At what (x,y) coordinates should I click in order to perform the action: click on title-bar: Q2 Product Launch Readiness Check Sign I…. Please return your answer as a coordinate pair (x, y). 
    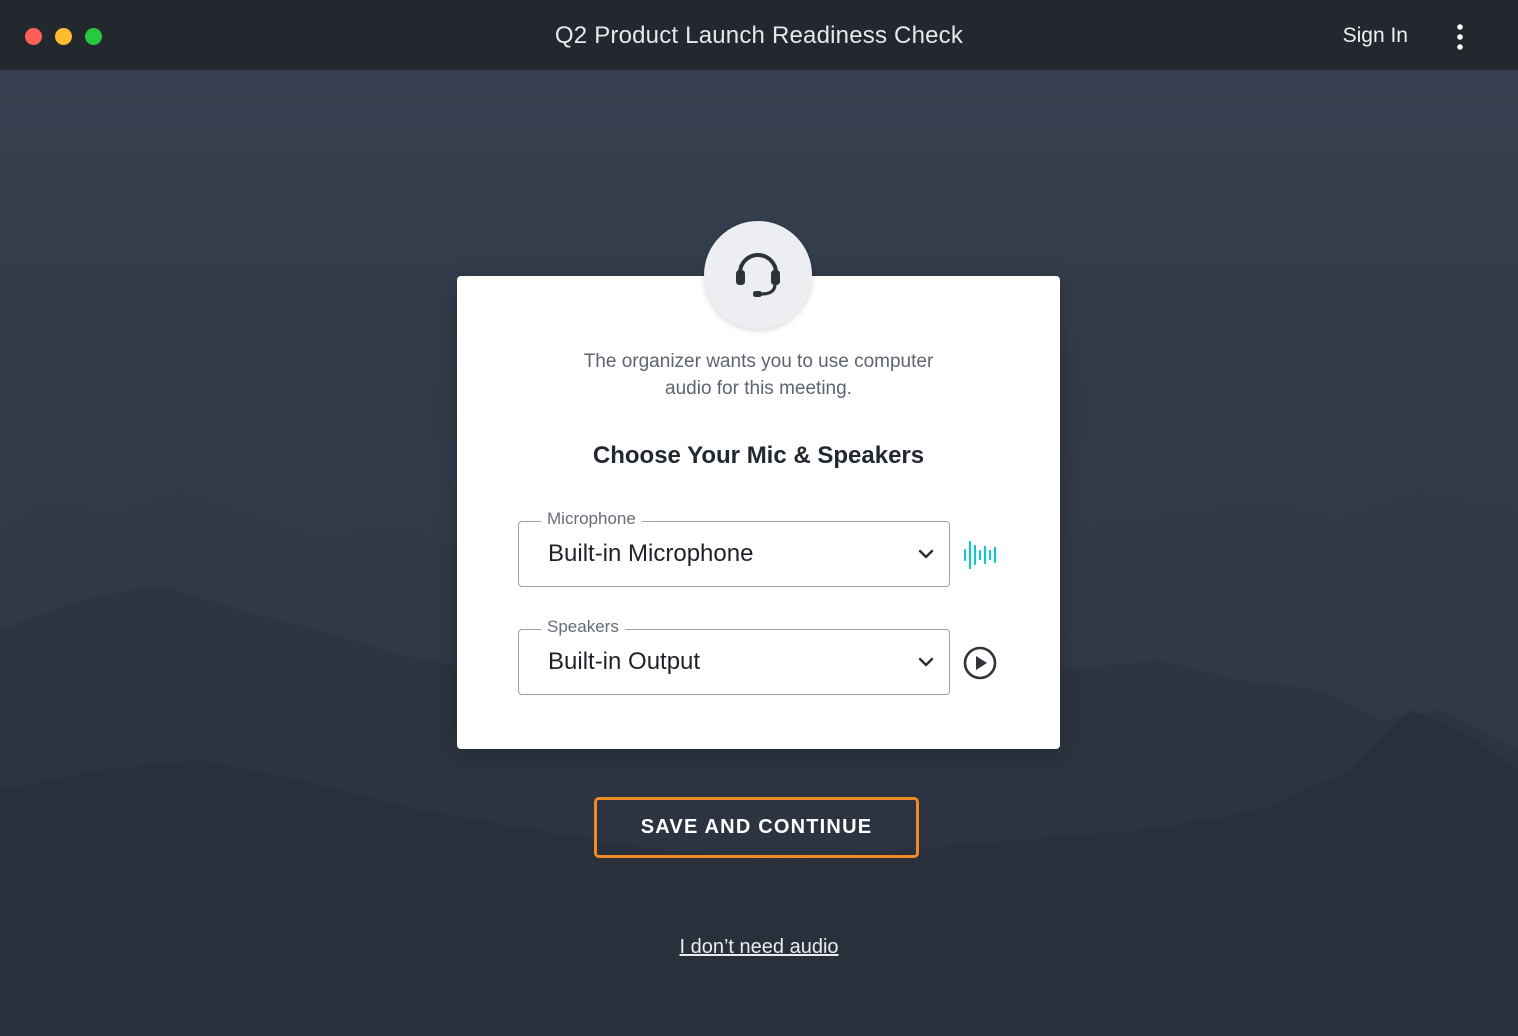
    Looking at the image, I should click on (759, 35).